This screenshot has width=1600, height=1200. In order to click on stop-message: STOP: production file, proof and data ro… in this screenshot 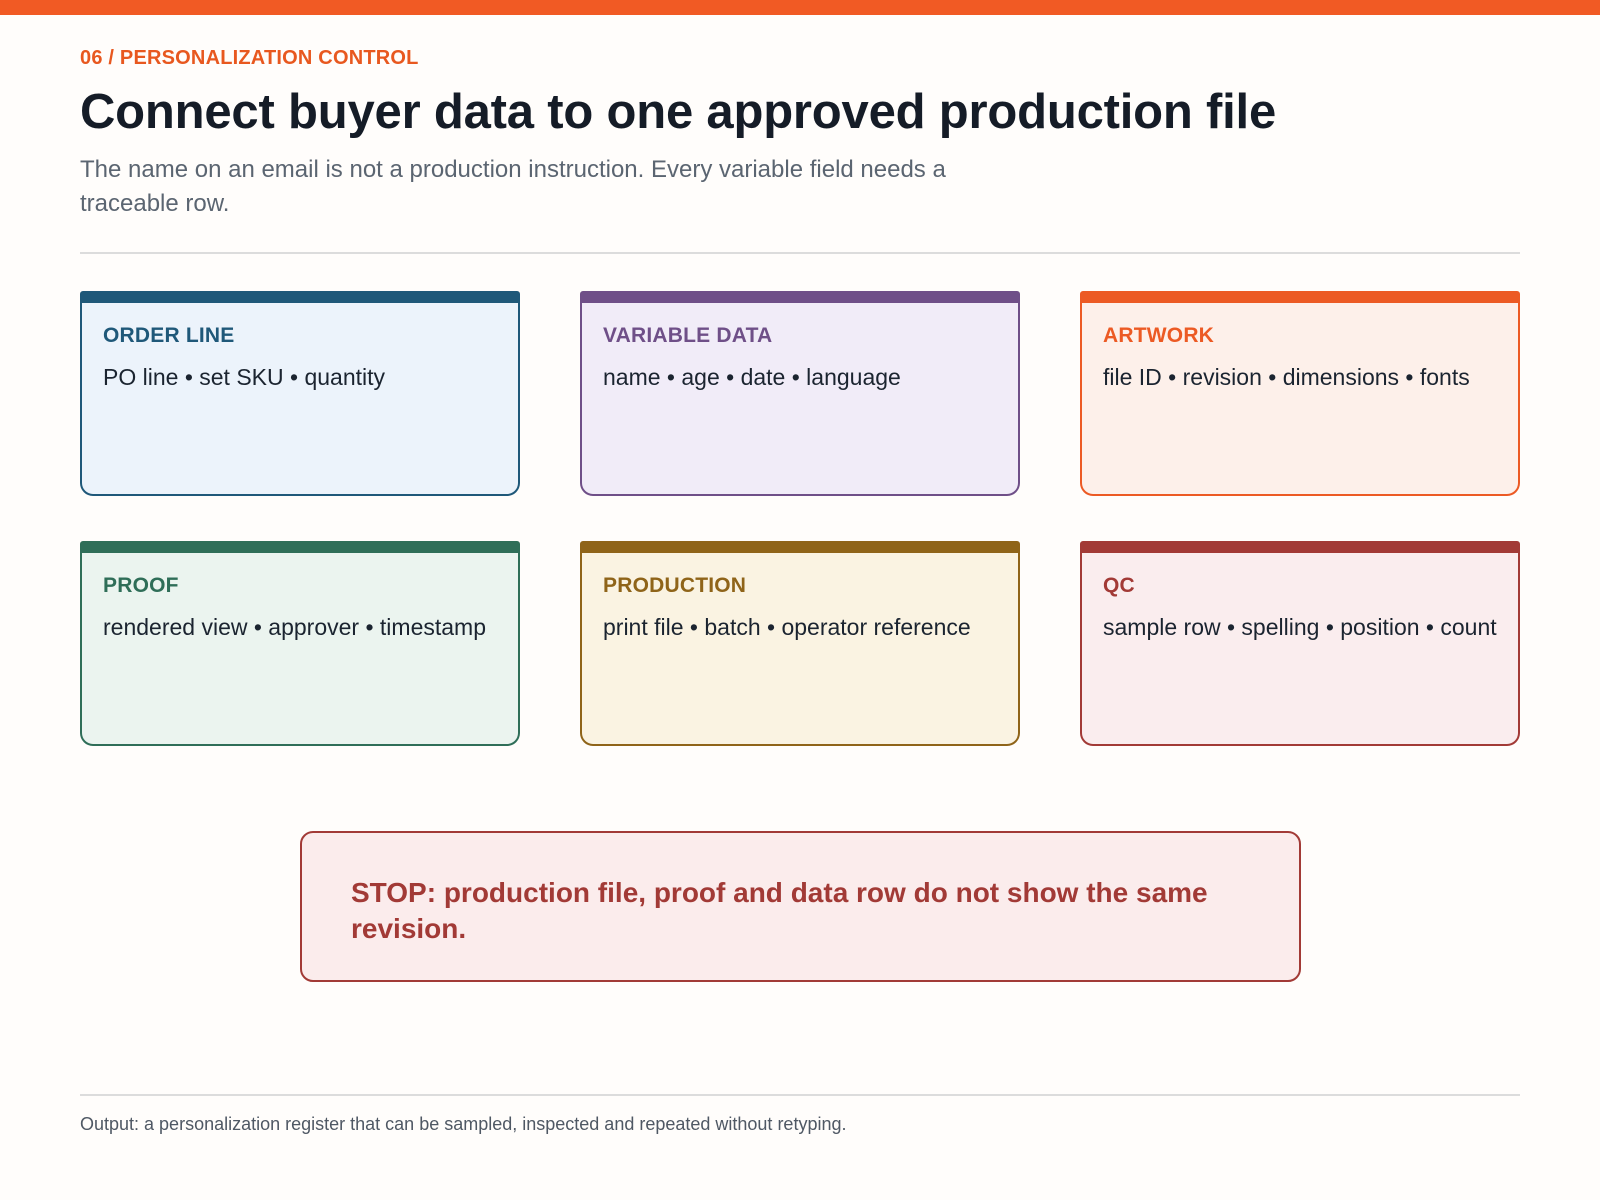, I will do `click(779, 910)`.